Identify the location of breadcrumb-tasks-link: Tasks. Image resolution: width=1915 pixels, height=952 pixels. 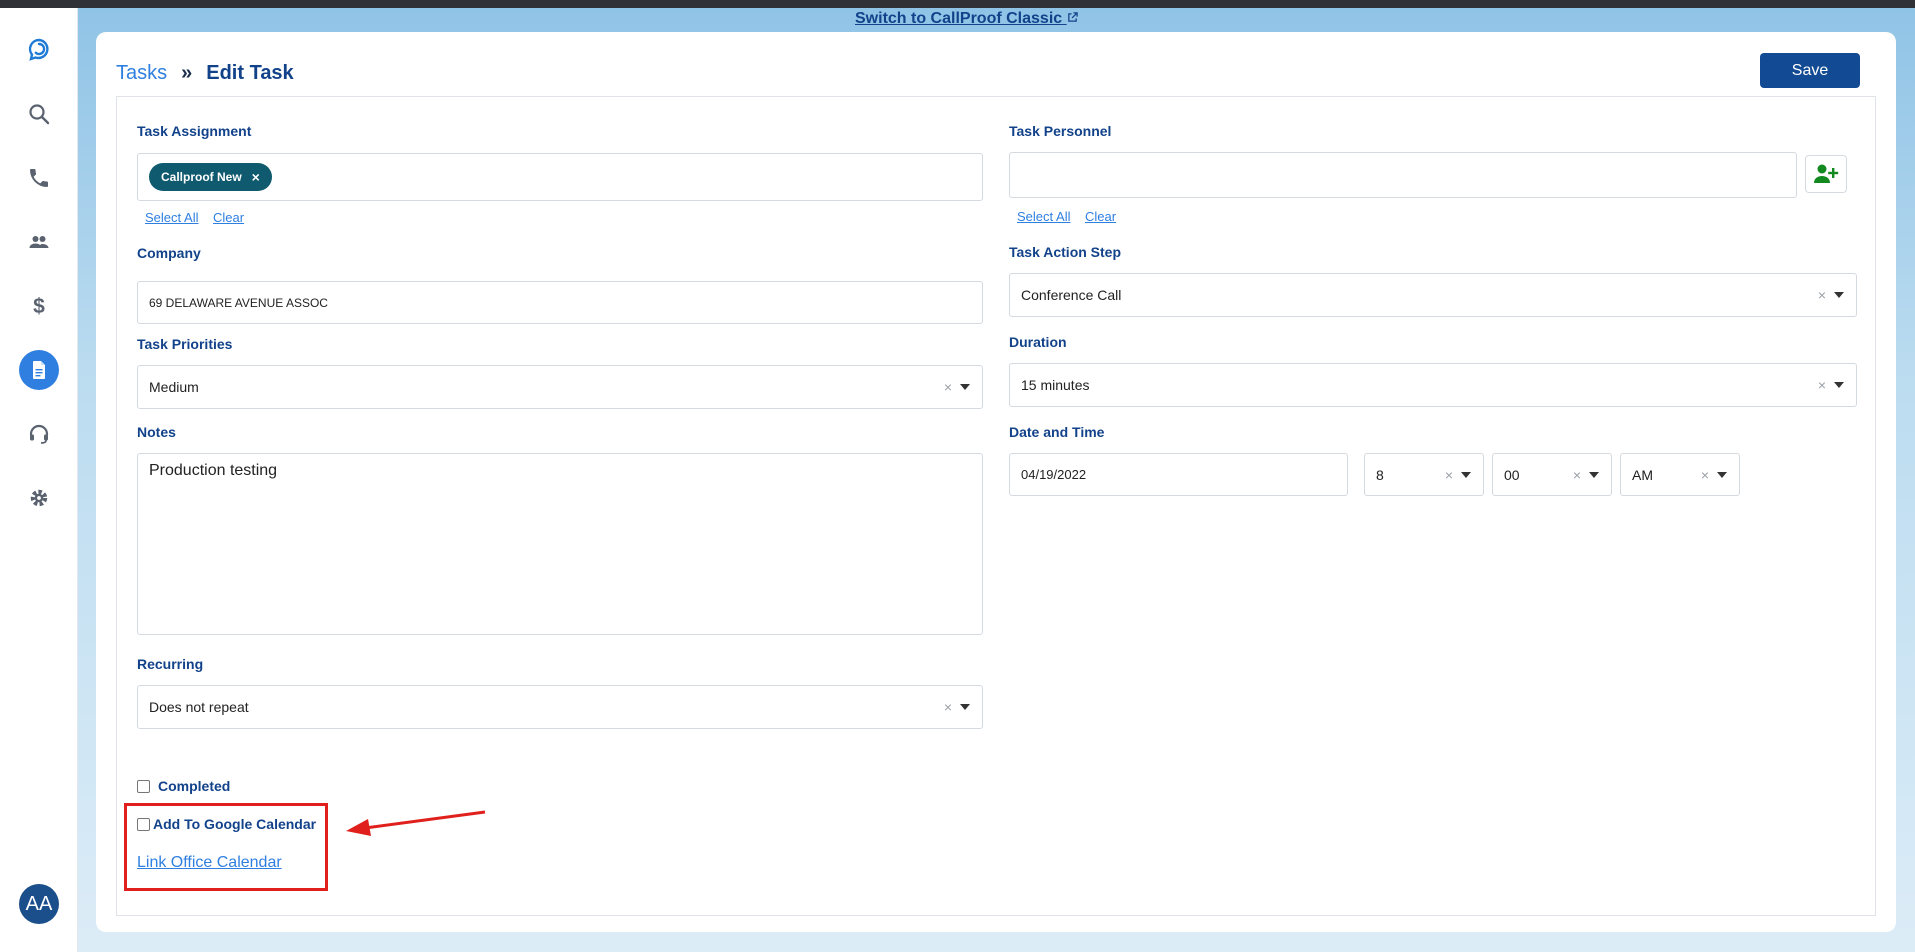
(141, 73).